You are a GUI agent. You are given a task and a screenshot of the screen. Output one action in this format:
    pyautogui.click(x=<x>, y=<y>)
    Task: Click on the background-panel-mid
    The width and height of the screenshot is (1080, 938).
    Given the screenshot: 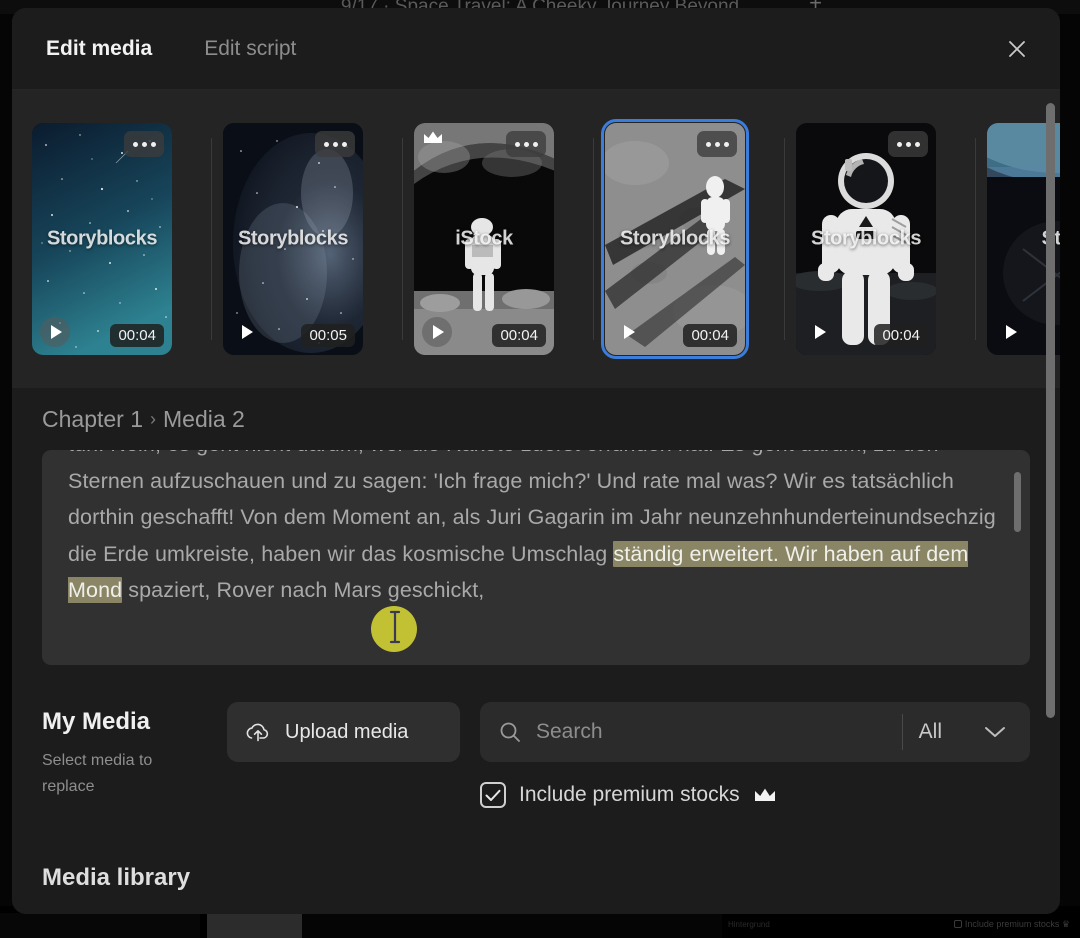 What is the action you would take?
    pyautogui.click(x=254, y=925)
    